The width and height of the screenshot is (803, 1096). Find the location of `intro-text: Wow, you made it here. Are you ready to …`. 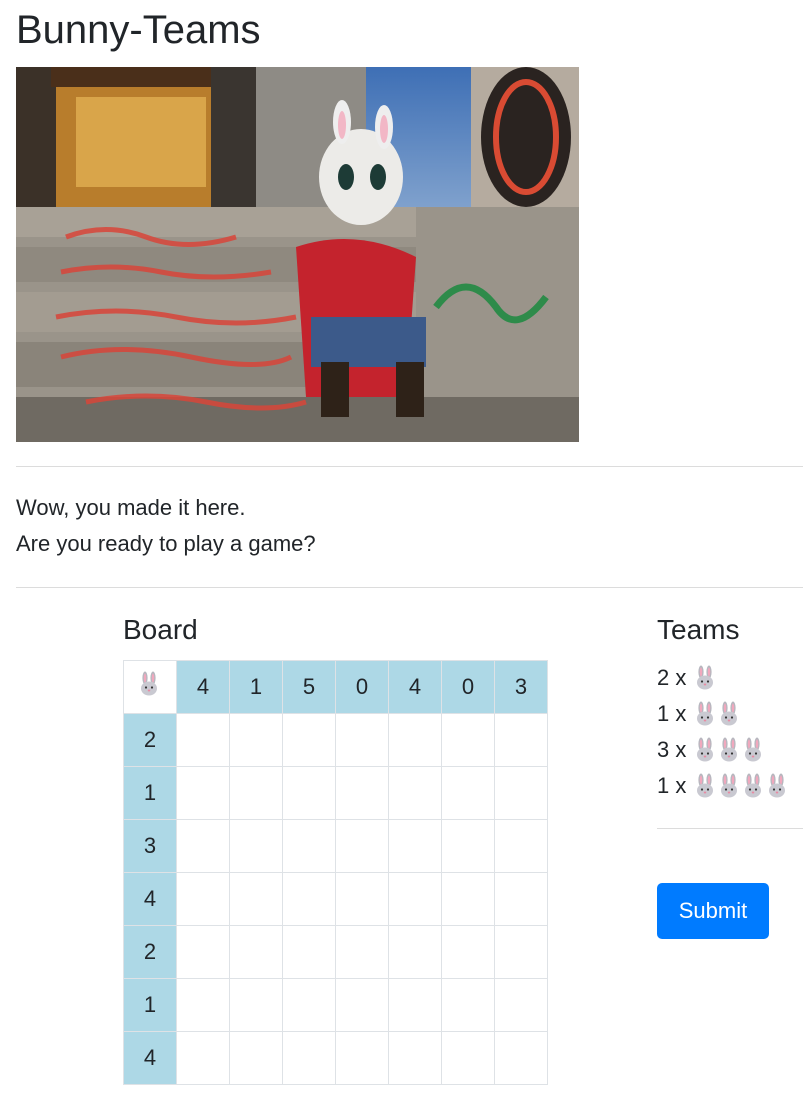

intro-text: Wow, you made it here. Are you ready to … is located at coordinates (166, 526).